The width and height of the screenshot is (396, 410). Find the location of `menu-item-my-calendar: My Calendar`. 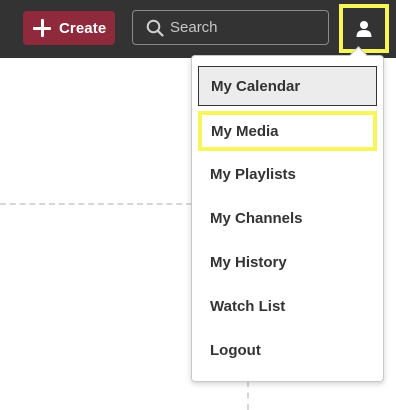

menu-item-my-calendar: My Calendar is located at coordinates (287, 86).